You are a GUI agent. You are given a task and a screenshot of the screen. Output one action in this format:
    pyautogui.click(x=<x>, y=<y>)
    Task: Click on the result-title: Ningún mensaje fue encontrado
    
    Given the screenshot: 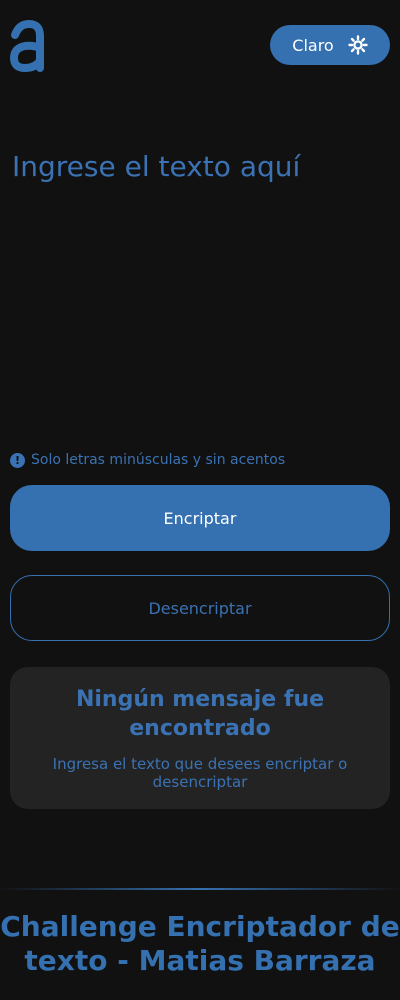 What is the action you would take?
    pyautogui.click(x=200, y=714)
    